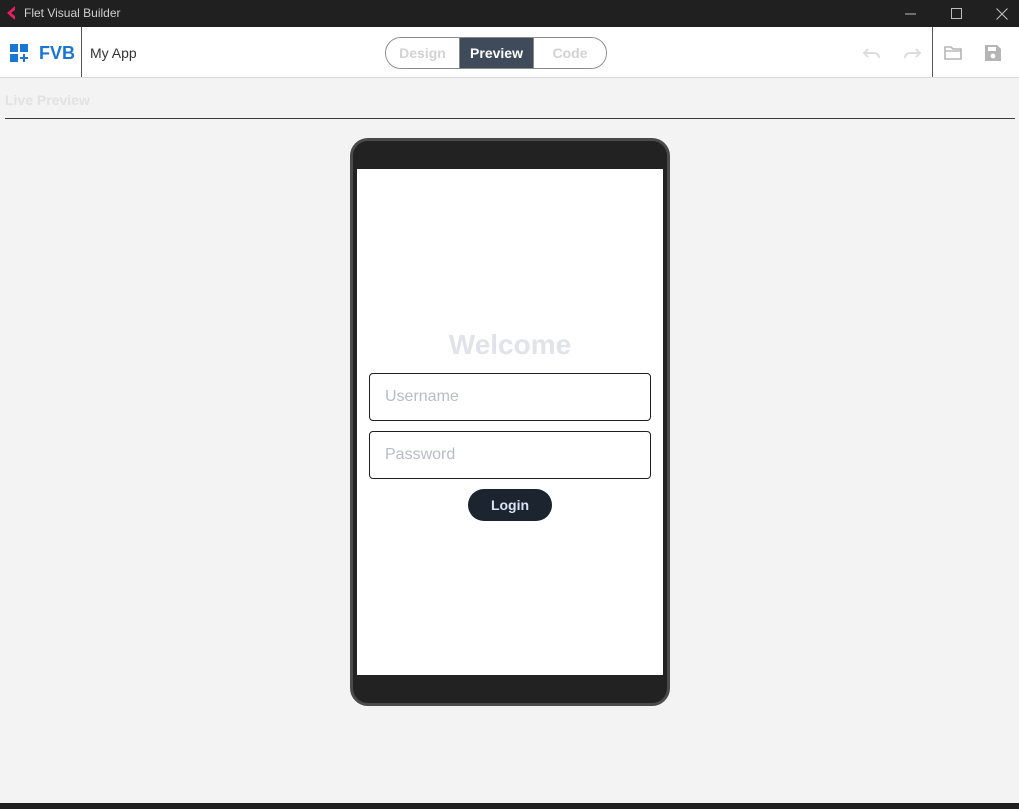  I want to click on undo-icon, so click(871, 53).